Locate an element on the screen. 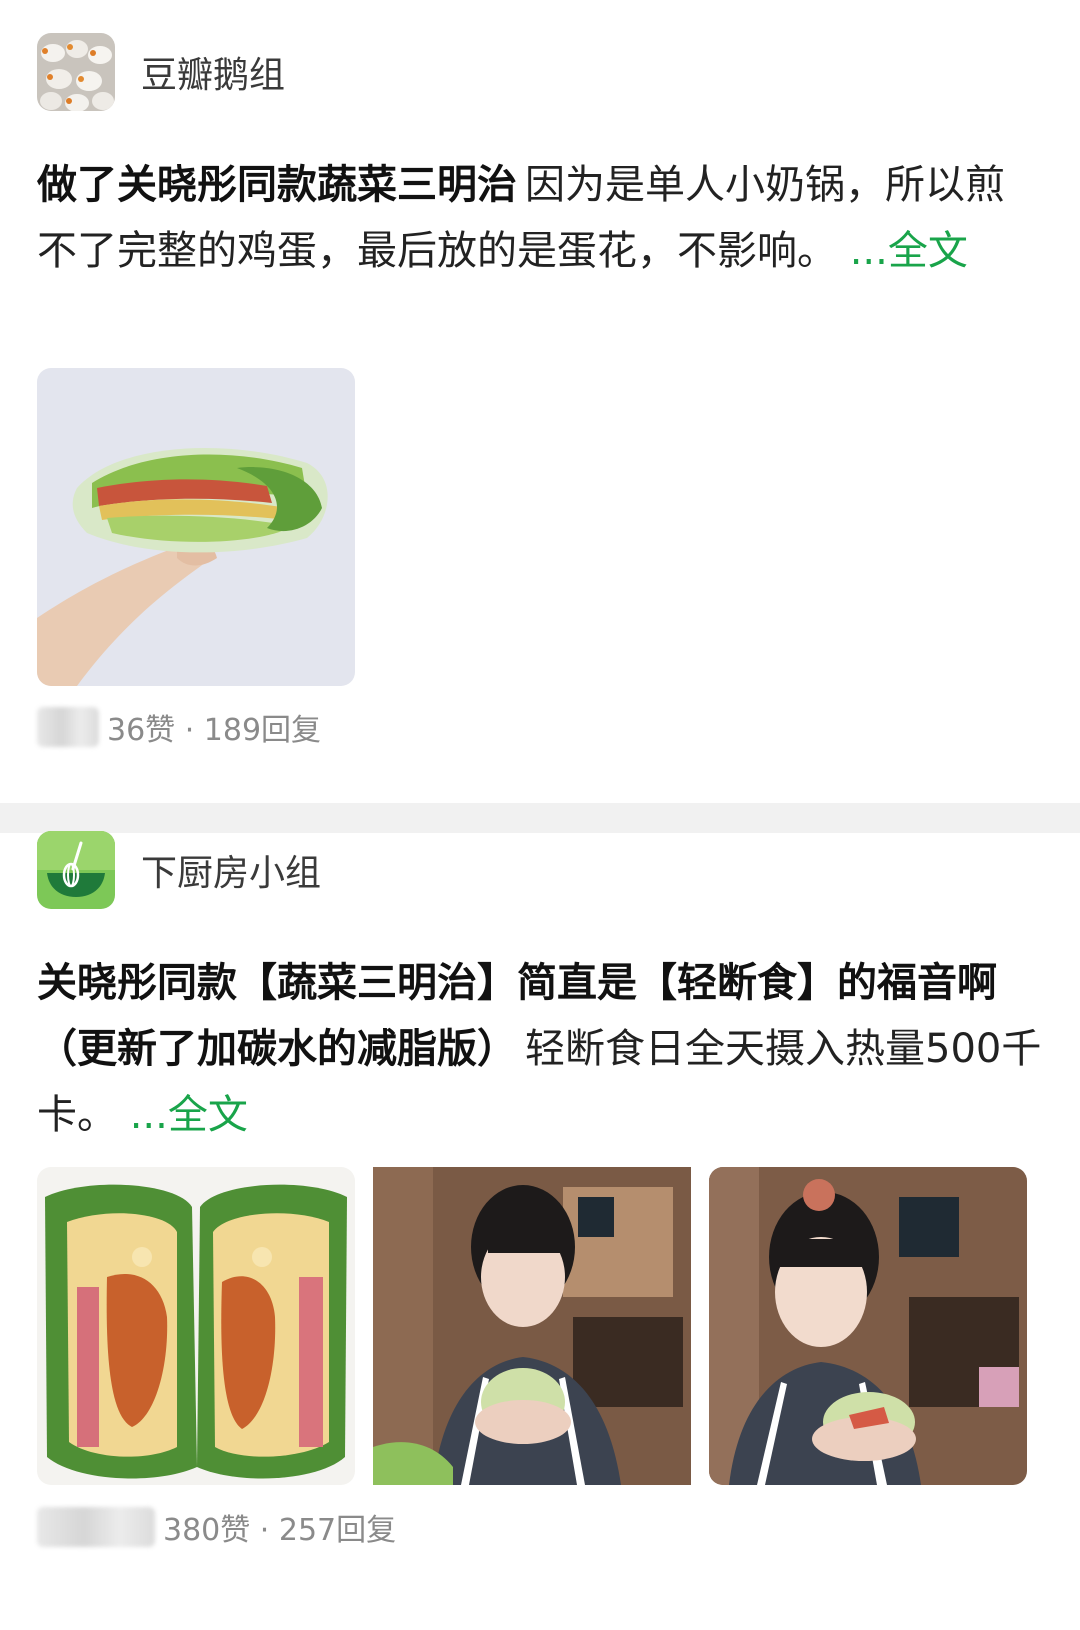  geese-photo-avatar-icon is located at coordinates (76, 72).